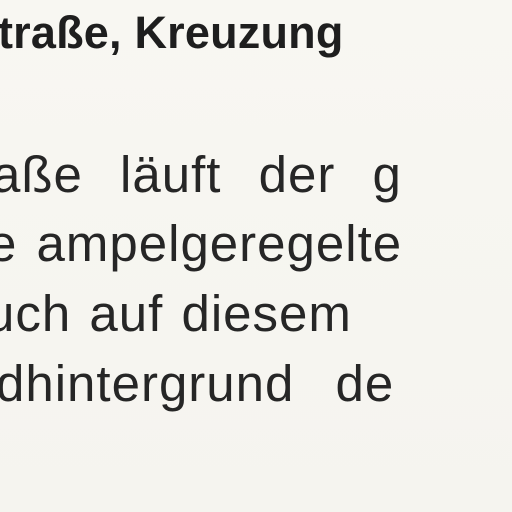 The height and width of the screenshot is (512, 512). Describe the element at coordinates (197, 383) in the screenshot. I see `text-line-4: dhintergrund de` at that location.